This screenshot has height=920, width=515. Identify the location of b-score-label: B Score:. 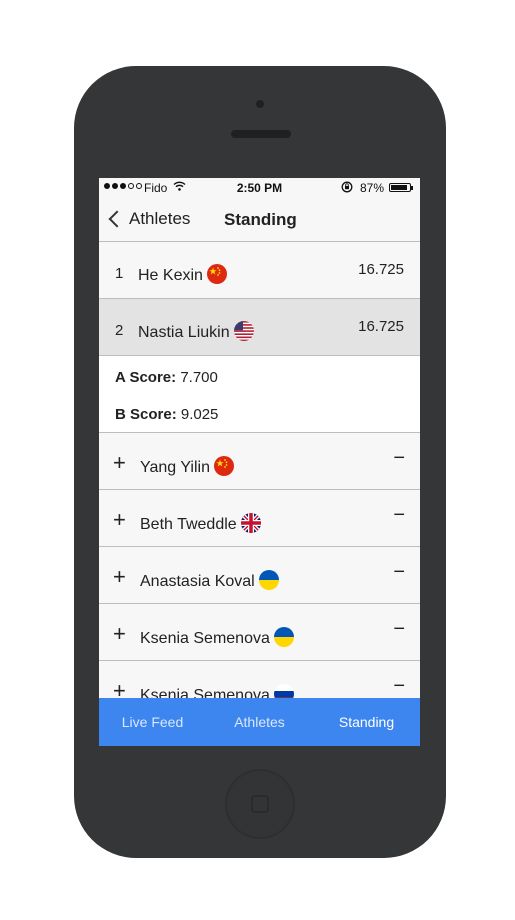
(146, 414).